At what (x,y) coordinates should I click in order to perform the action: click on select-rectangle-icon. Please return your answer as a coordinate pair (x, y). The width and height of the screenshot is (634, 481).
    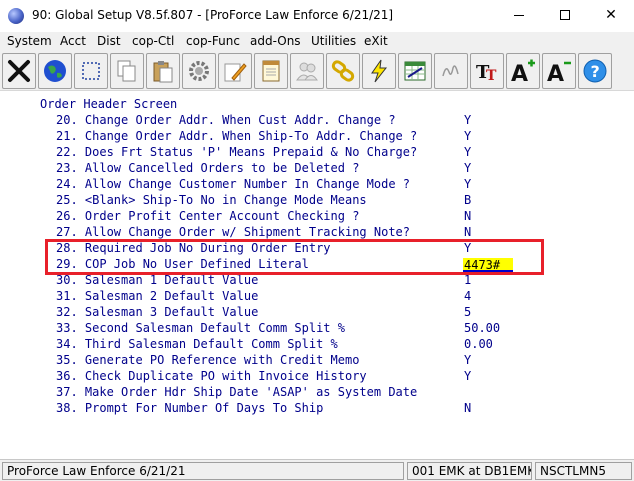
    Looking at the image, I should click on (91, 71).